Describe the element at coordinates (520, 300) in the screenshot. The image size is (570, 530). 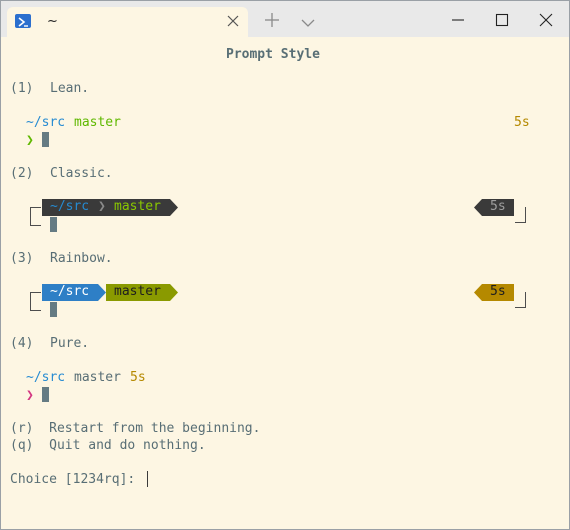
I see `rainbow-right-frame` at that location.